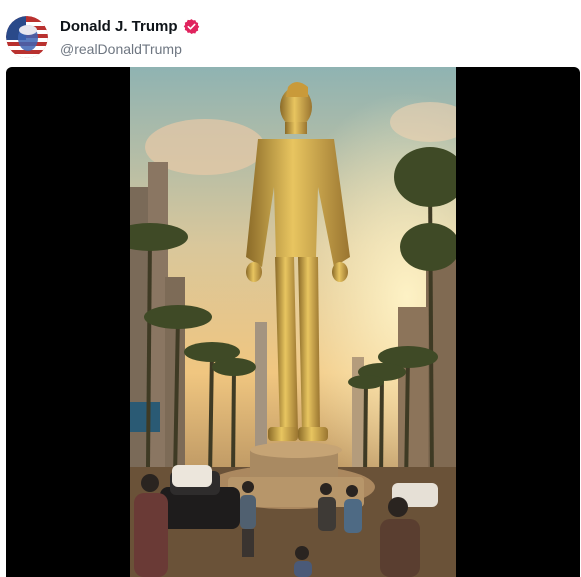 The width and height of the screenshot is (581, 577). I want to click on avatar, so click(27, 37).